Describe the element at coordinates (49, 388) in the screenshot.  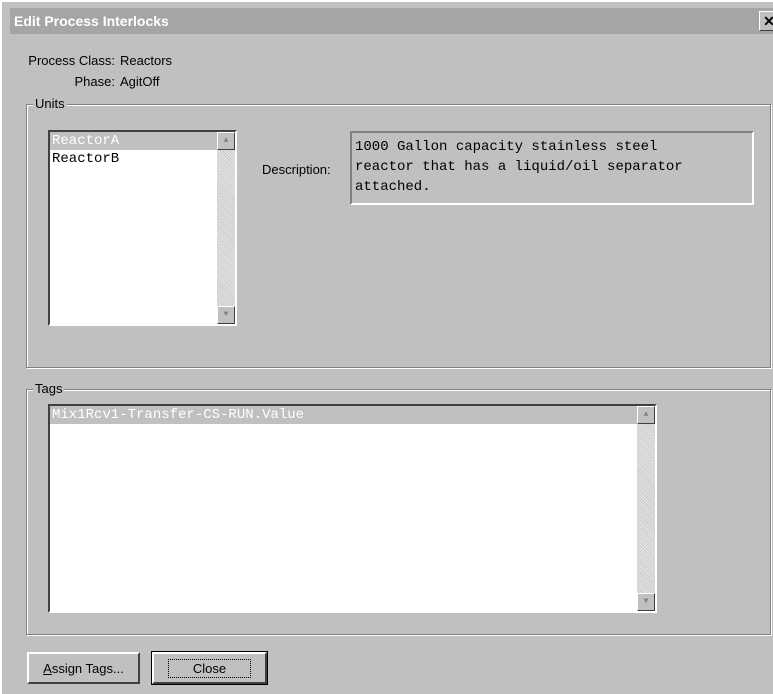
I see `tags-legend: Tags` at that location.